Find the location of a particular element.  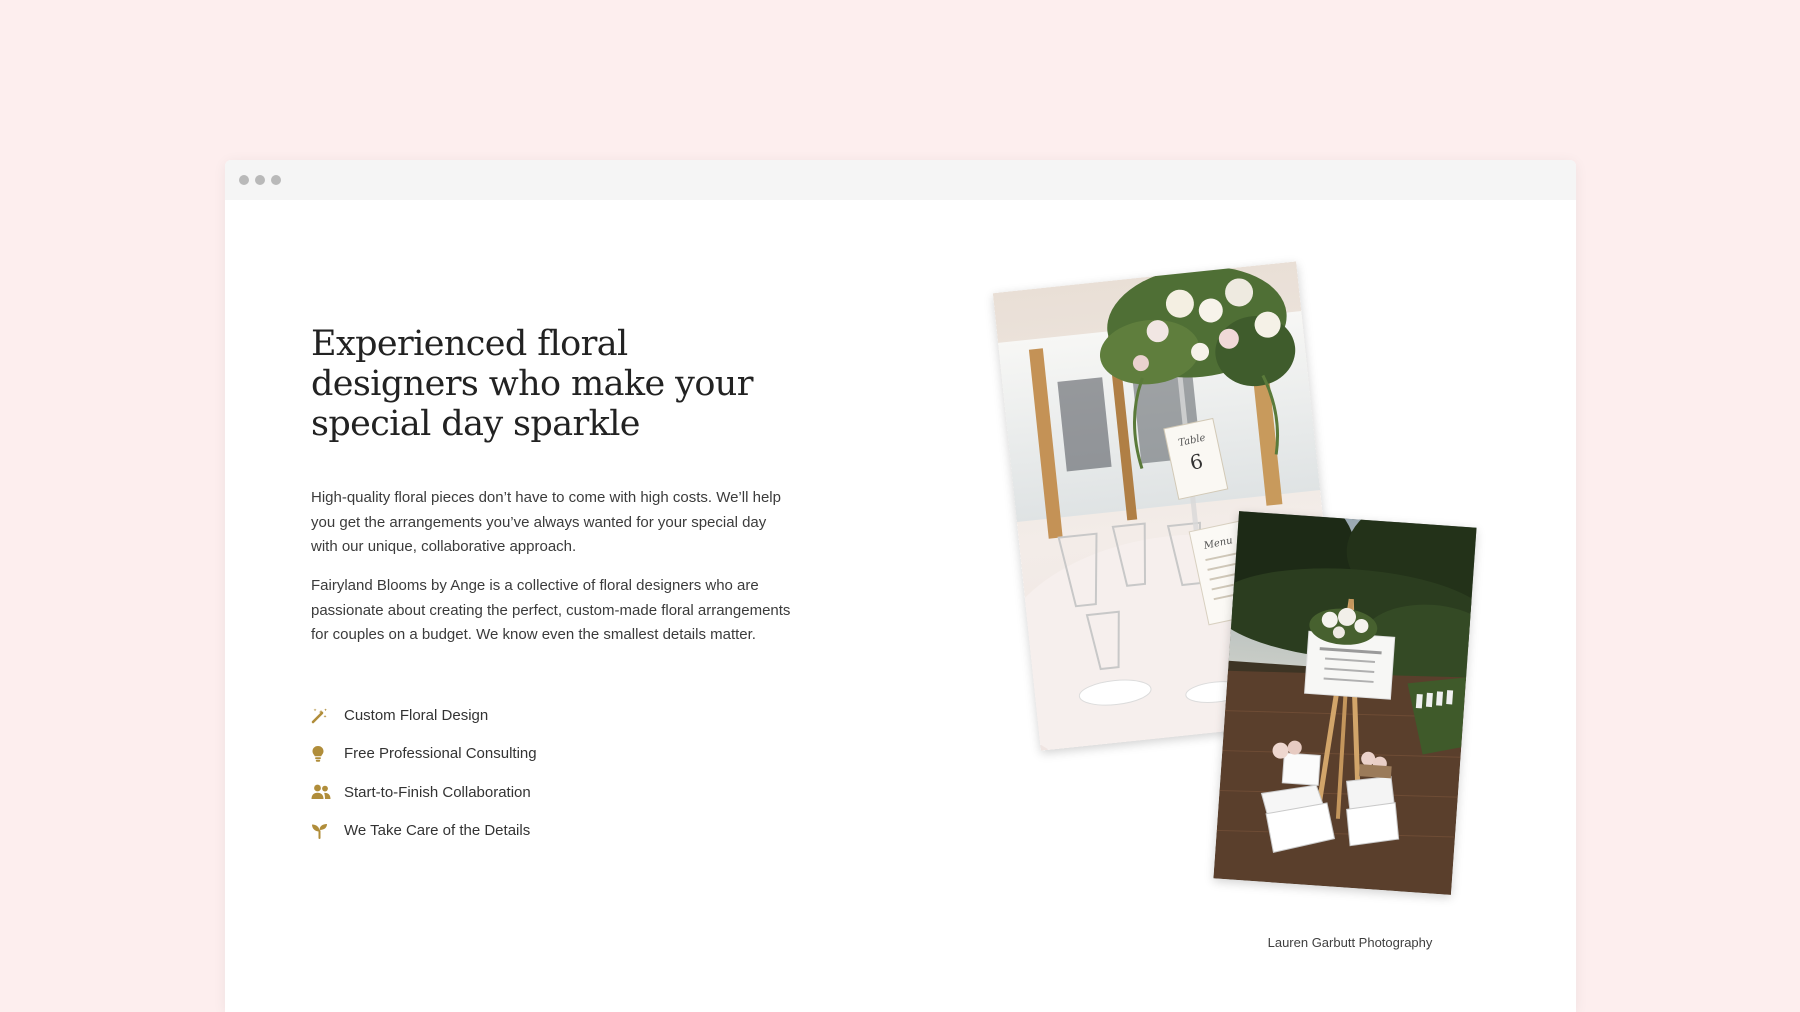

window-dot-close is located at coordinates (244, 180).